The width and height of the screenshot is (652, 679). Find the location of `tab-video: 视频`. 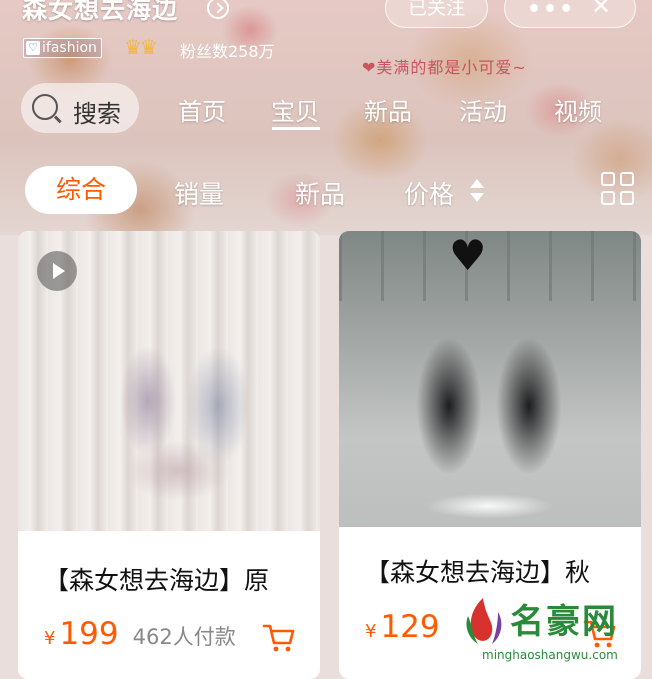

tab-video: 视频 is located at coordinates (578, 109).